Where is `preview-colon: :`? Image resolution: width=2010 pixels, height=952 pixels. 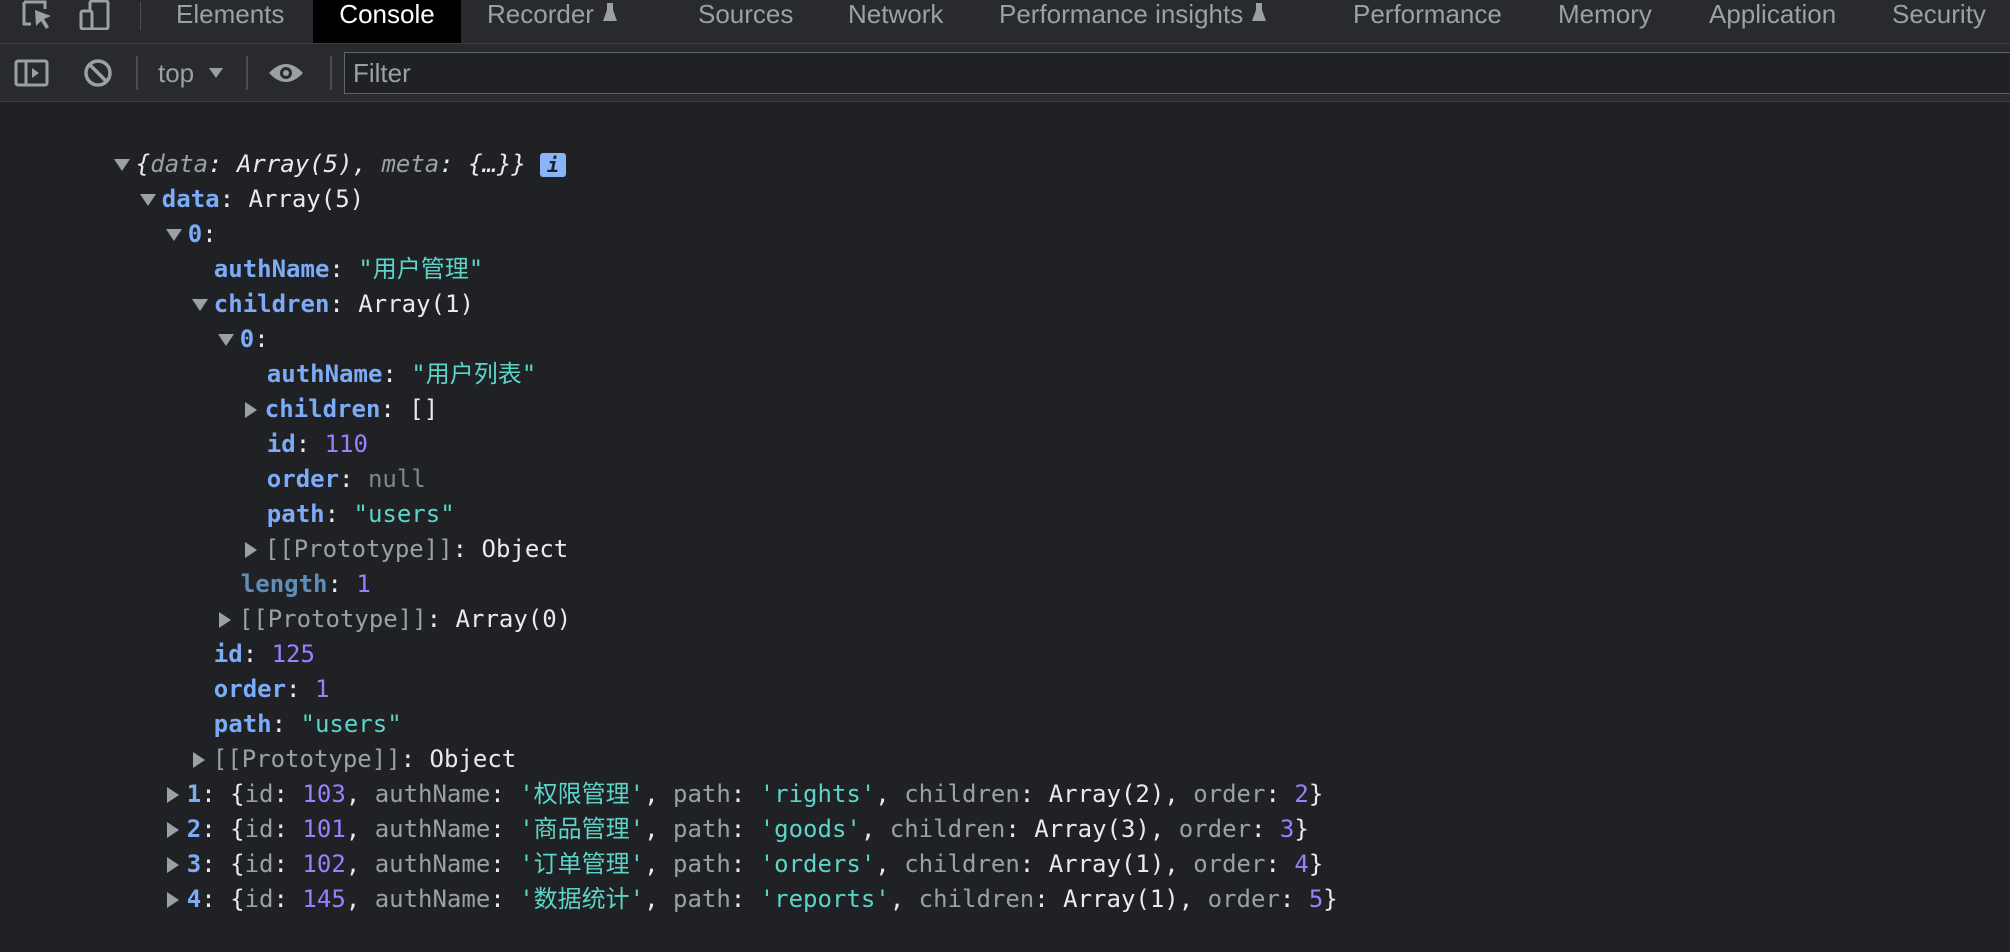
preview-colon: : is located at coordinates (454, 164).